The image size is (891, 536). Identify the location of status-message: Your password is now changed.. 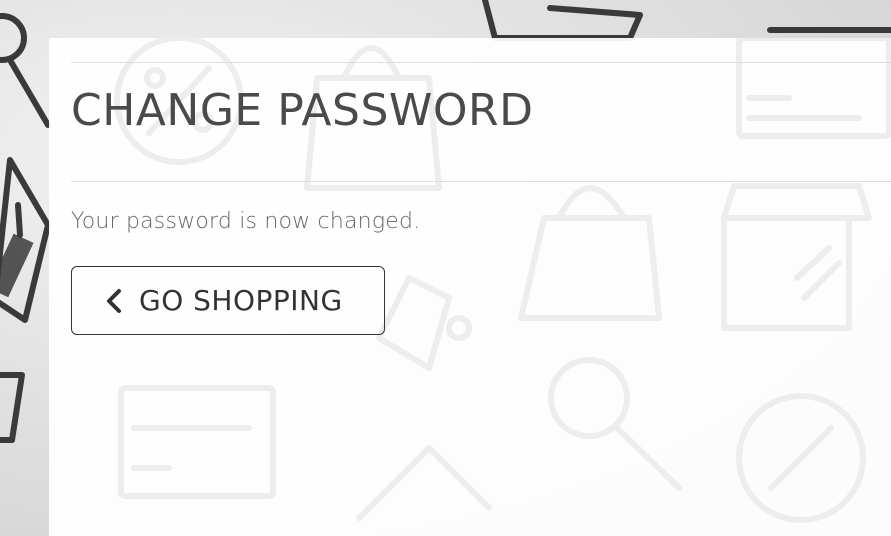
(246, 221).